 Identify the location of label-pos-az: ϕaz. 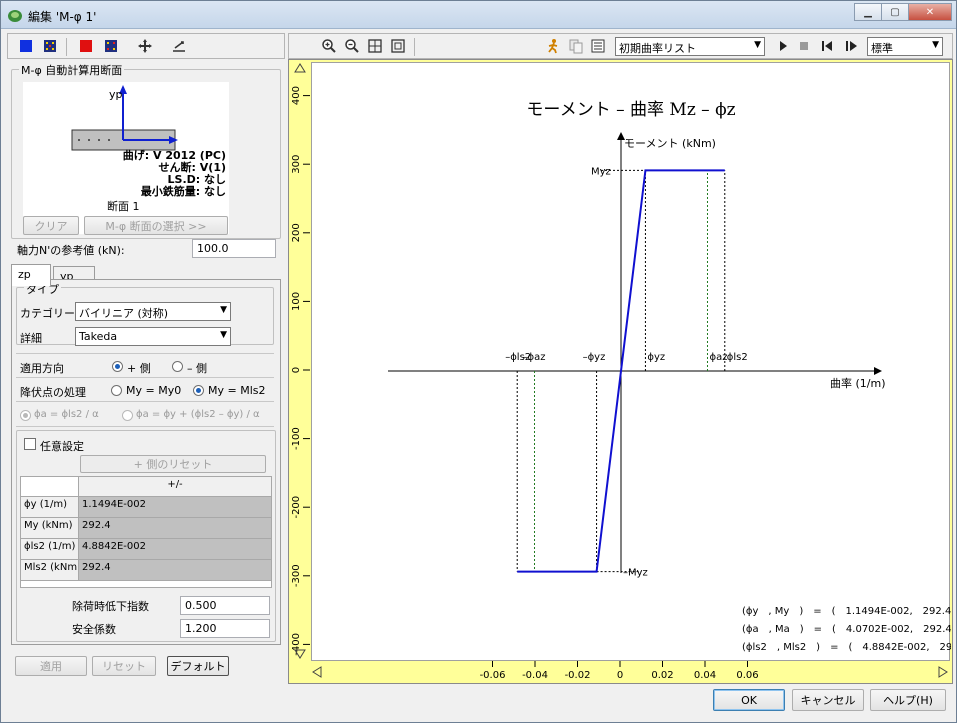
(718, 357).